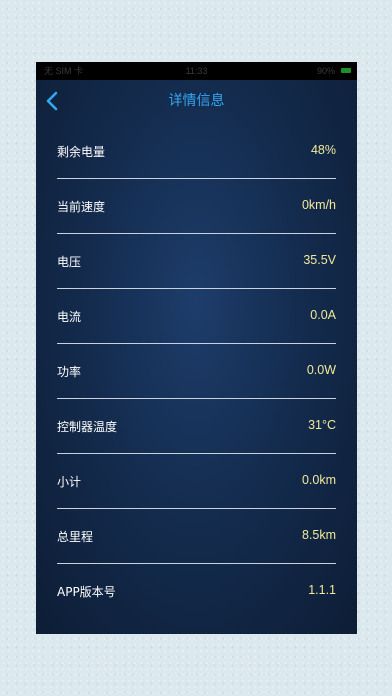 Image resolution: width=392 pixels, height=696 pixels. I want to click on row-label: 总里程, so click(75, 537).